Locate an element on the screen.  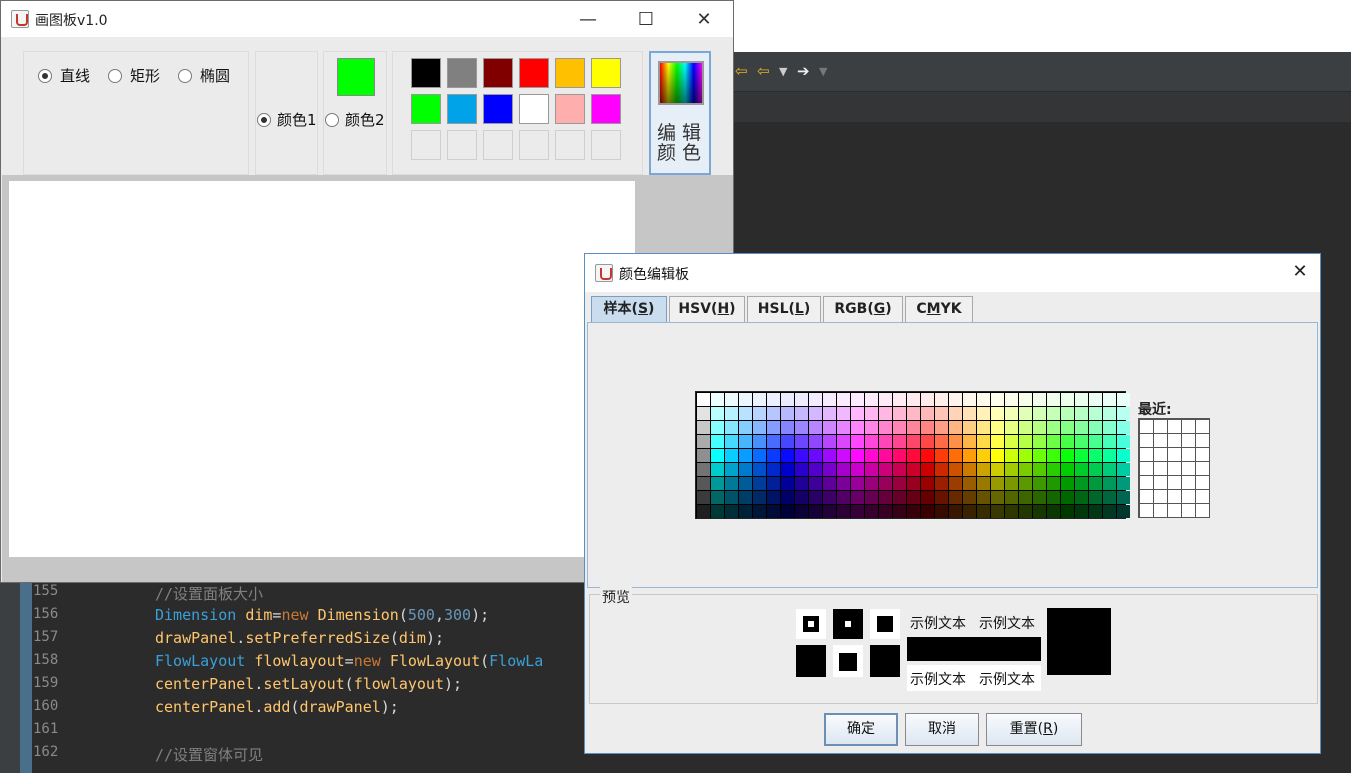
recent-swatch-grid is located at coordinates (1174, 468).